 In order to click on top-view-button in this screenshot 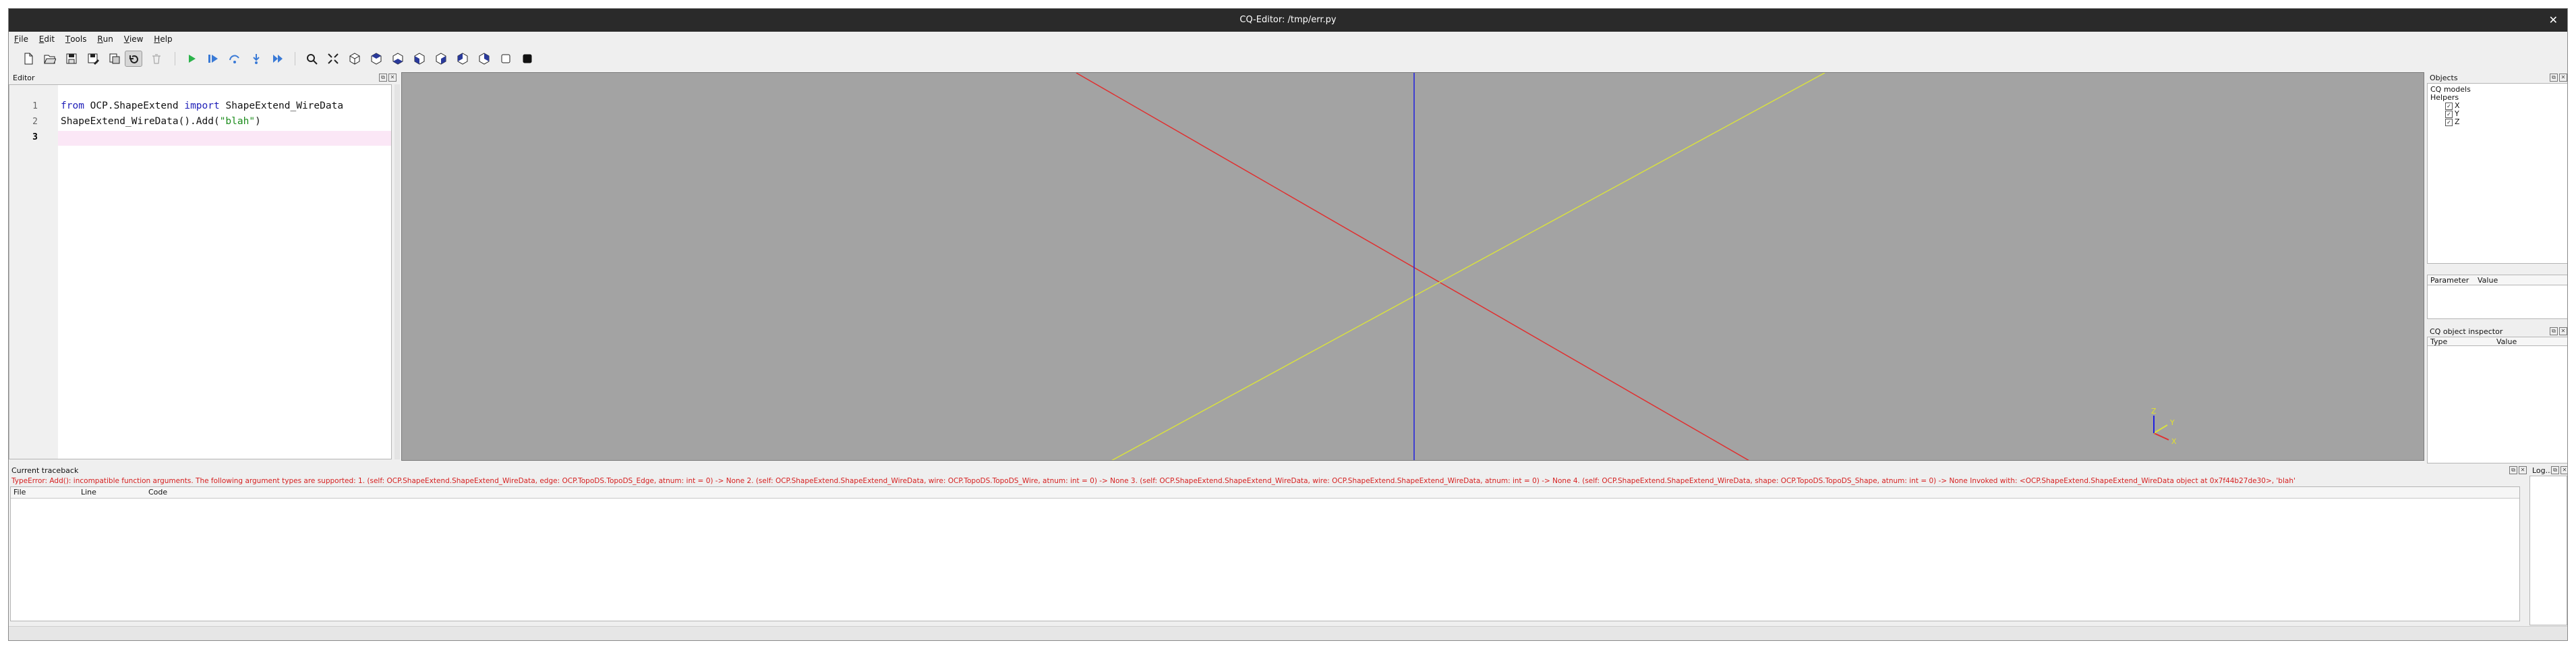, I will do `click(377, 59)`.